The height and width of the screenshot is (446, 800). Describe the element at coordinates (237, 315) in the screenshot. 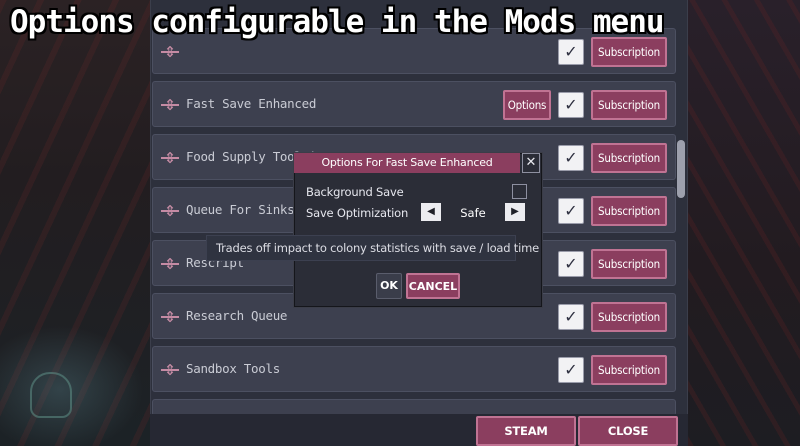

I see `mod-title: Research Queue` at that location.